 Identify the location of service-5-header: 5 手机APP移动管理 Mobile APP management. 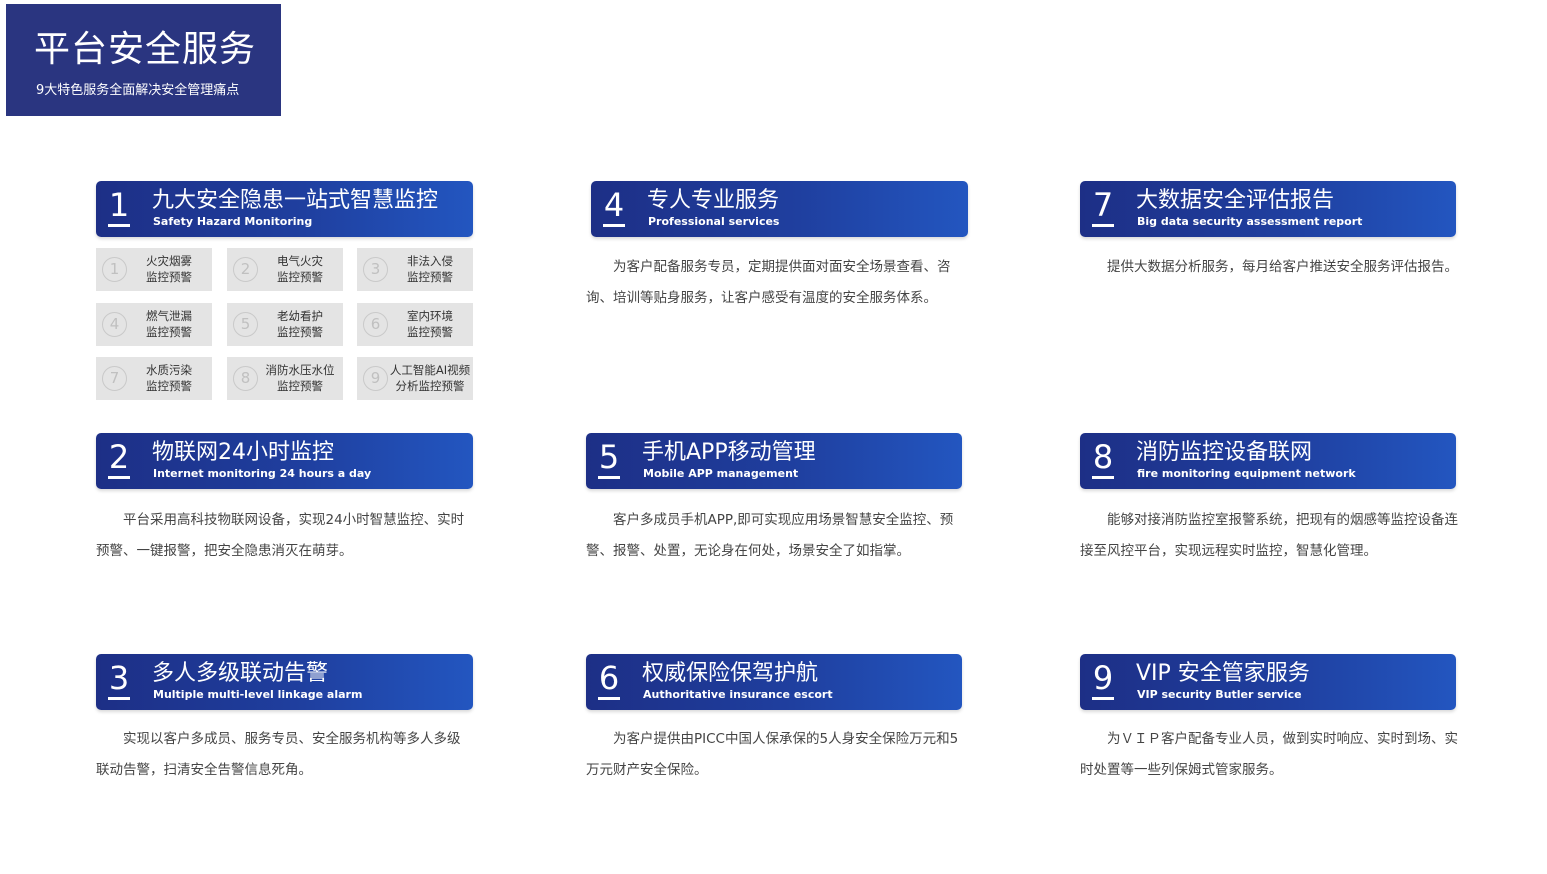
(774, 461).